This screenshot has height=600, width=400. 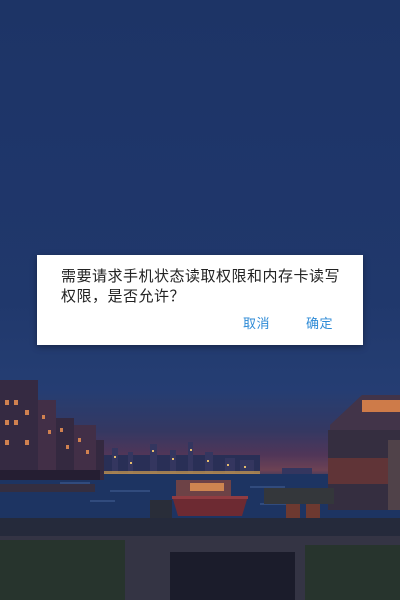 What do you see at coordinates (201, 286) in the screenshot?
I see `dialog-message: 需要请求手机状态读取权限和内存卡读写权限，是否允许？` at bounding box center [201, 286].